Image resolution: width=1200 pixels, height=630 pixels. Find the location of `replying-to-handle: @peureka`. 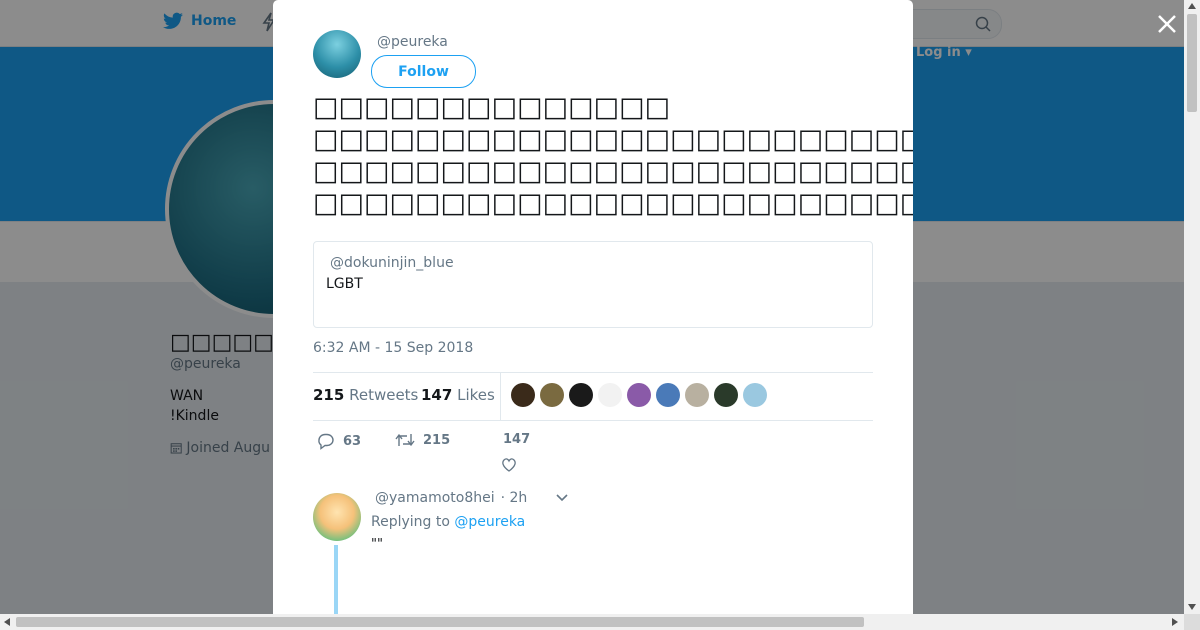

replying-to-handle: @peureka is located at coordinates (489, 522).